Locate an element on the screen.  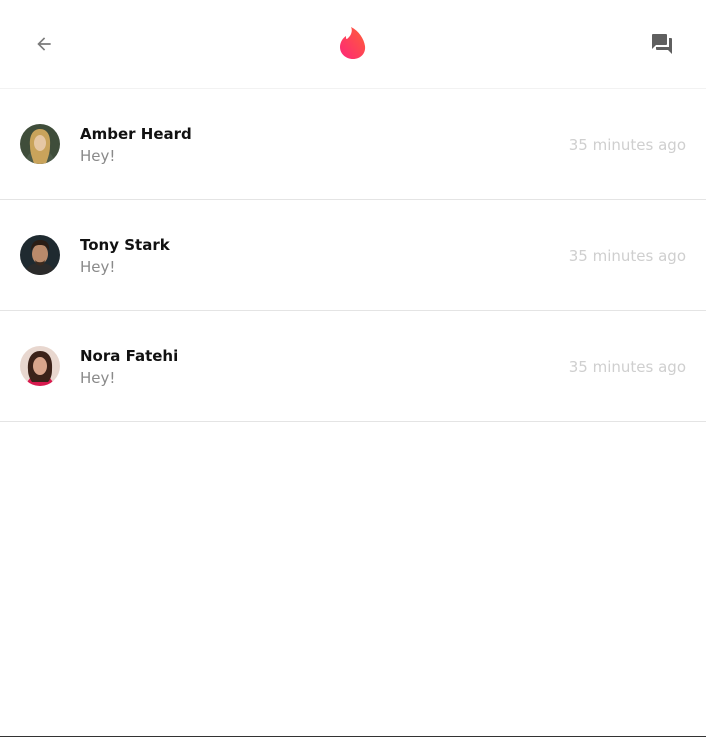
flame-icon is located at coordinates (353, 43).